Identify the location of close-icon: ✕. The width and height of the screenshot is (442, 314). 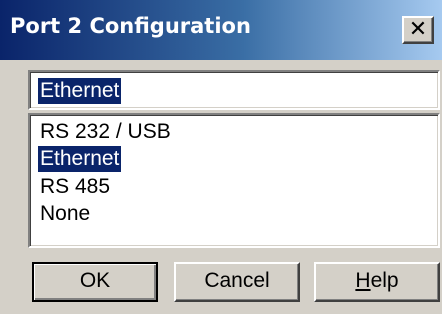
(418, 29).